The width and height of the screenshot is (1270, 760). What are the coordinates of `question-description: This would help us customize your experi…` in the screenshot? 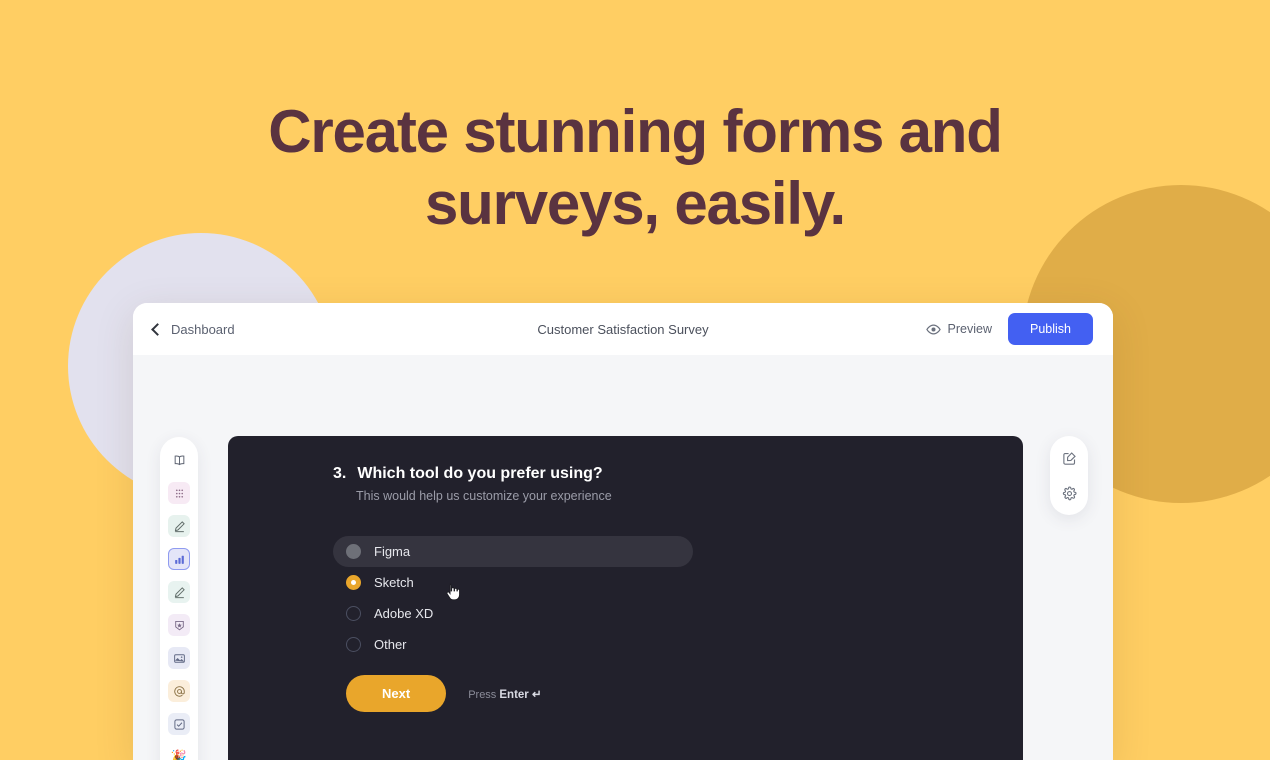 It's located at (484, 496).